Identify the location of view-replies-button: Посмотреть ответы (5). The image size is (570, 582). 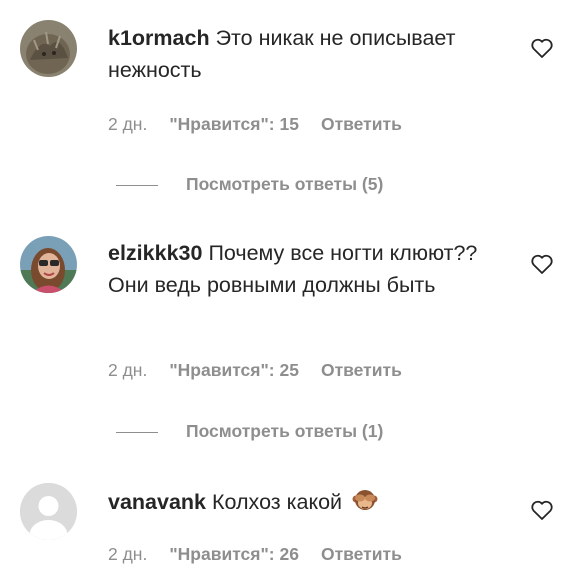
(249, 184).